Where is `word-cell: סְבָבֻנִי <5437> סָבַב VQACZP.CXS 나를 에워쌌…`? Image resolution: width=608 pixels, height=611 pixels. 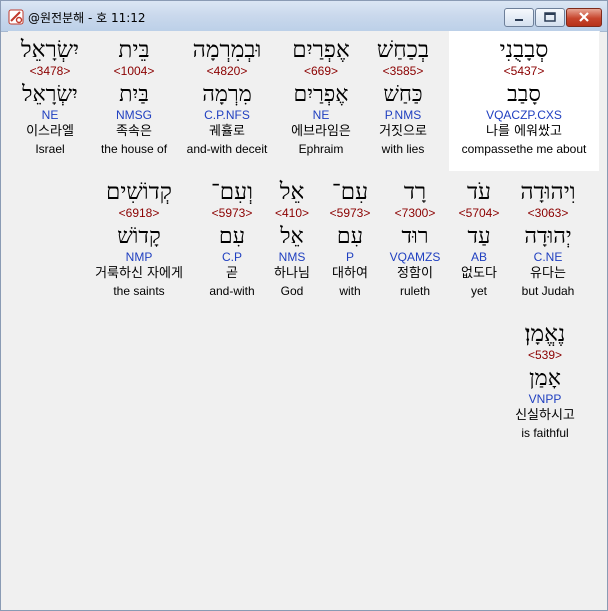
word-cell: סְבָבֻנִי <5437> סָבַב VQACZP.CXS 나를 에워쌌… is located at coordinates (524, 97).